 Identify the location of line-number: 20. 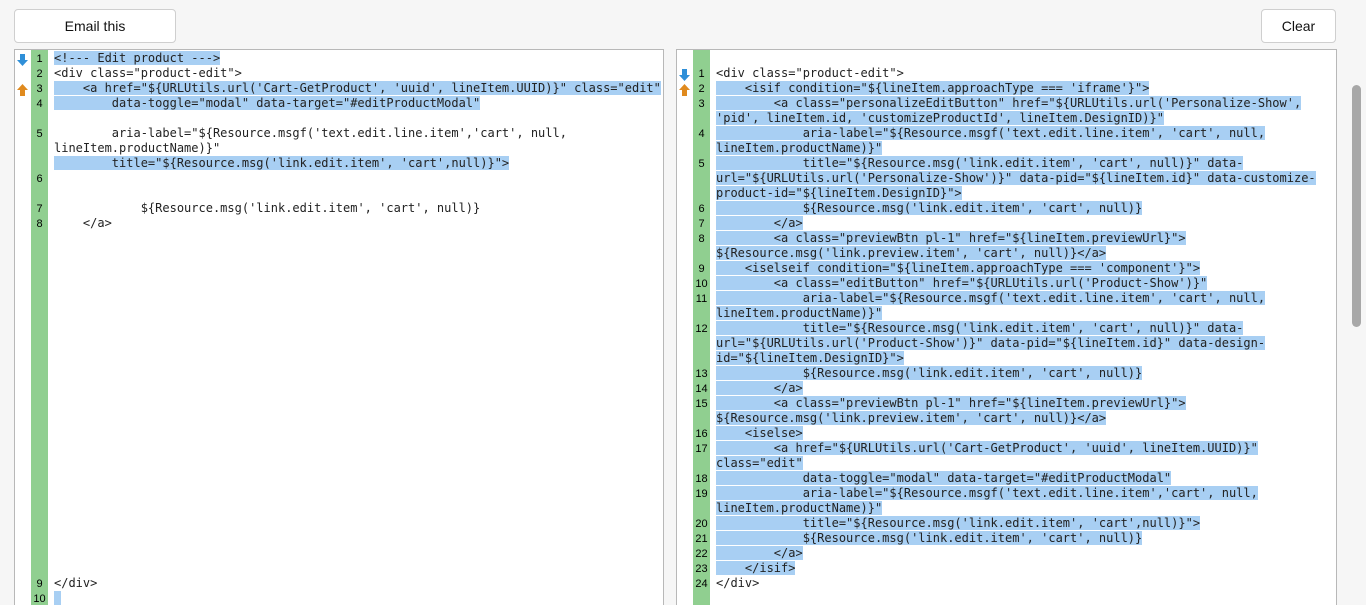
(701, 524).